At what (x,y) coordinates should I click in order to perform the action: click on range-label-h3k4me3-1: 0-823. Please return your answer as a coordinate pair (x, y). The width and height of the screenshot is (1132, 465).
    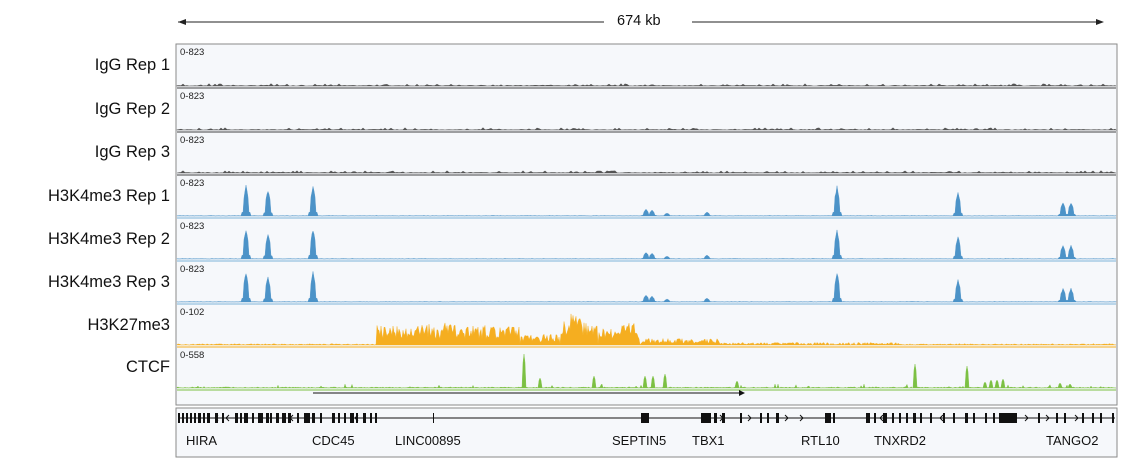
    Looking at the image, I should click on (192, 183).